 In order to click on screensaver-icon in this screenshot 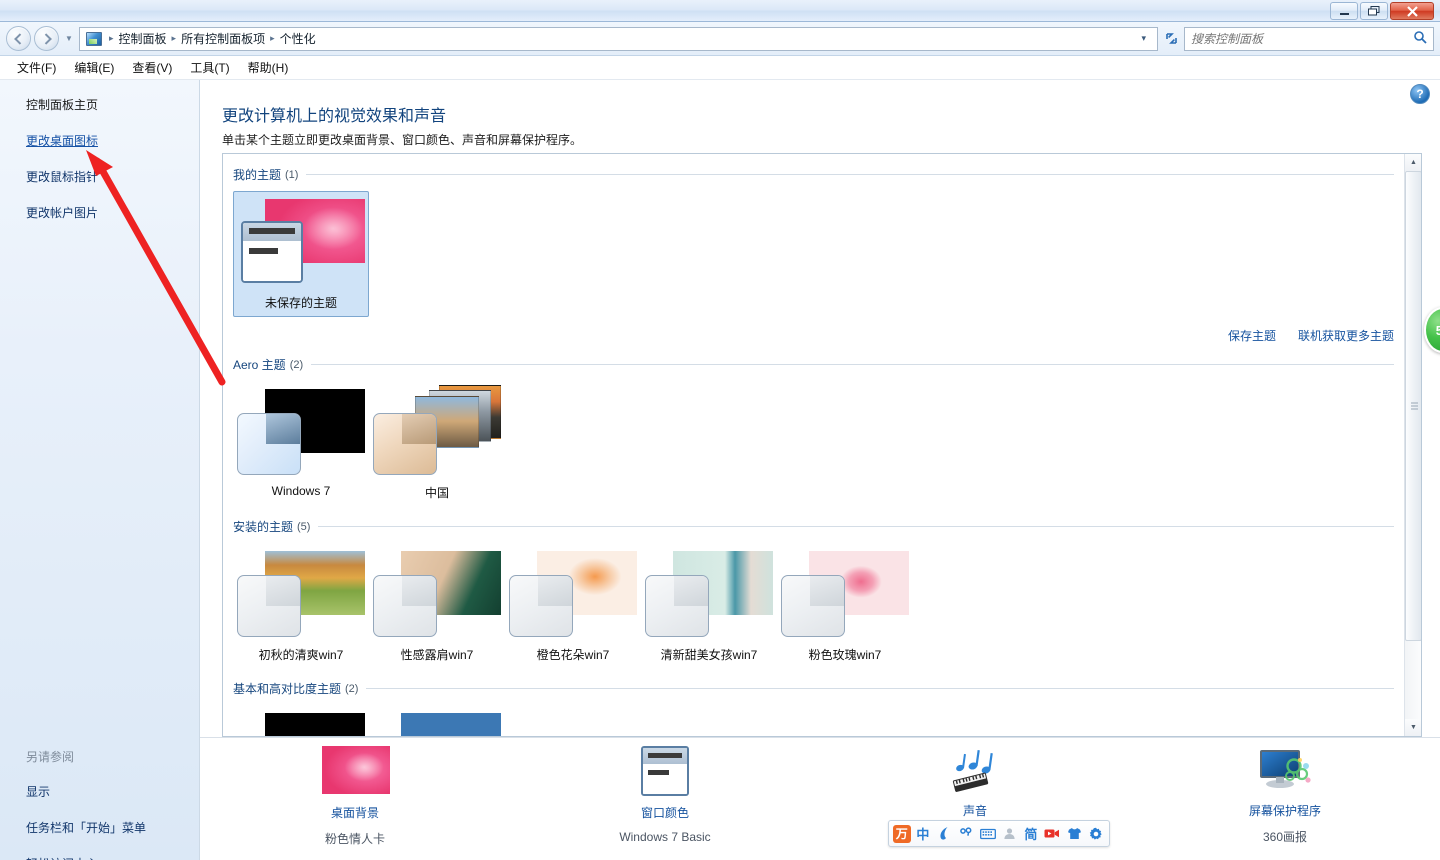, I will do `click(1285, 771)`.